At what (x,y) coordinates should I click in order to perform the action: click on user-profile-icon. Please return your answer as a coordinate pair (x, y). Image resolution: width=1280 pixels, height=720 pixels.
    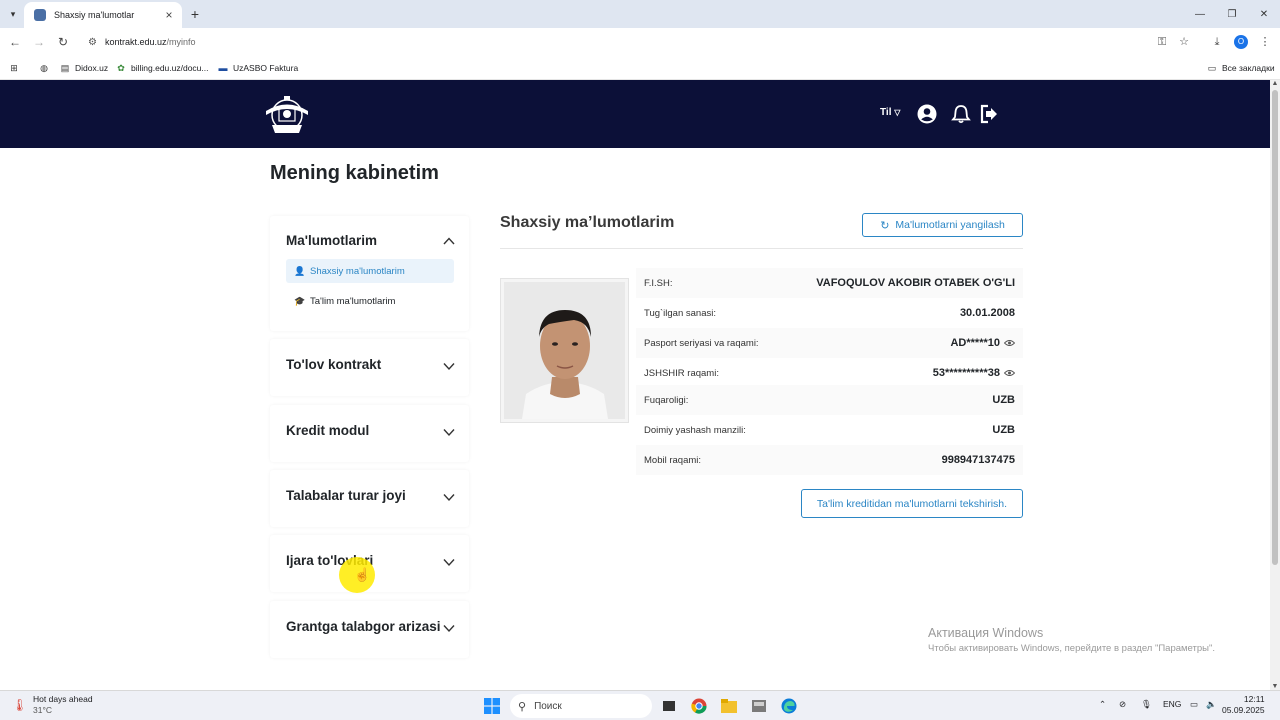
    Looking at the image, I should click on (927, 114).